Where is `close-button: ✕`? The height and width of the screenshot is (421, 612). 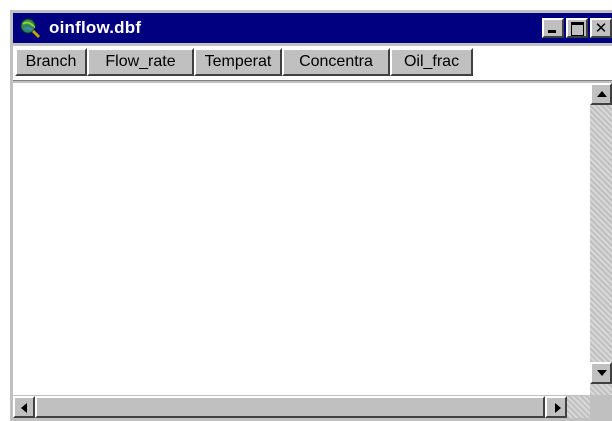 close-button: ✕ is located at coordinates (601, 28).